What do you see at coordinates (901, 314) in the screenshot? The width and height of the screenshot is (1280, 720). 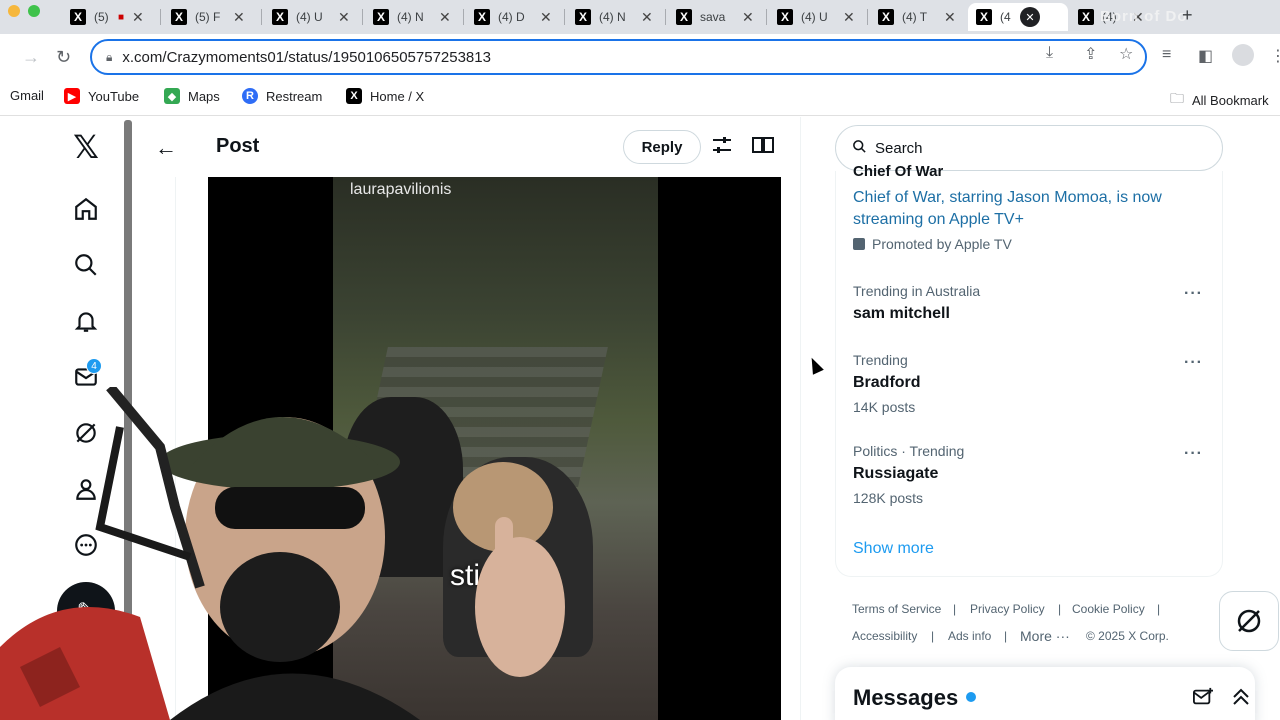 I see `trend-name: sam mitchell` at bounding box center [901, 314].